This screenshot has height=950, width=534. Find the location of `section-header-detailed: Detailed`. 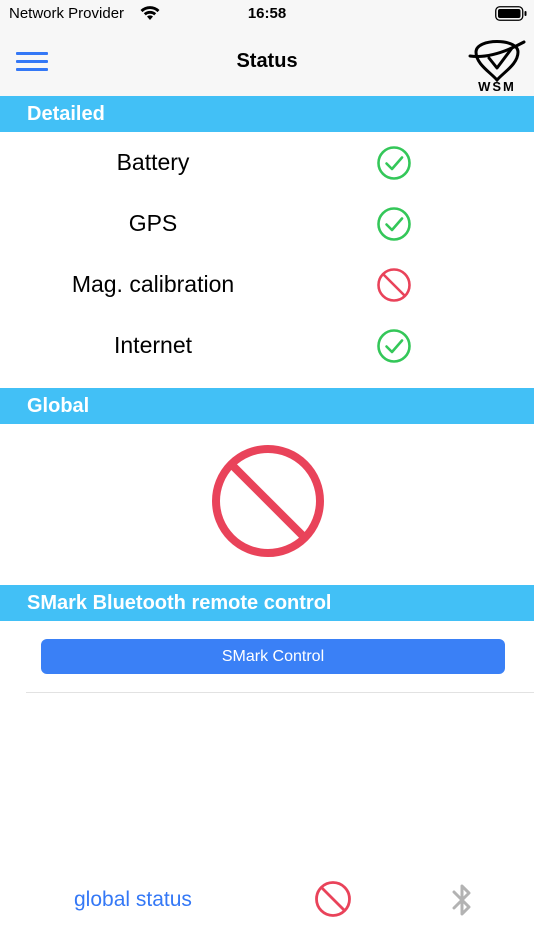

section-header-detailed: Detailed is located at coordinates (267, 114).